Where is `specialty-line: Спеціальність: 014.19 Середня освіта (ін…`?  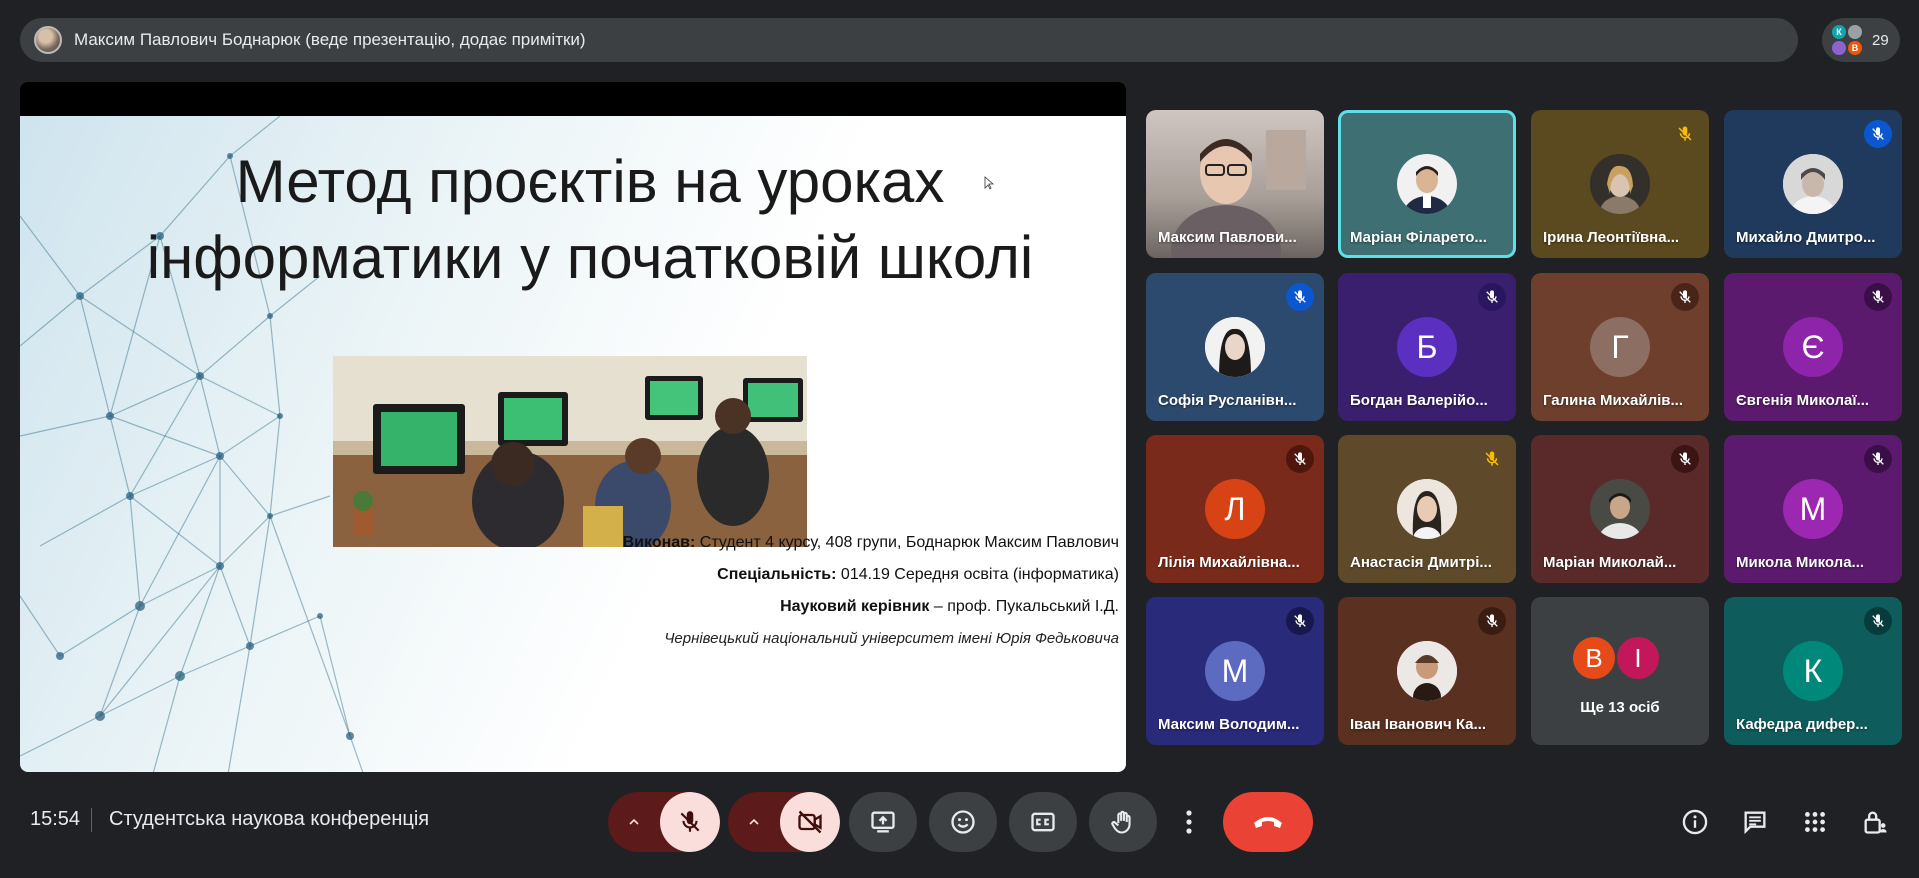 specialty-line: Спеціальність: 014.19 Середня освіта (ін… is located at coordinates (918, 575).